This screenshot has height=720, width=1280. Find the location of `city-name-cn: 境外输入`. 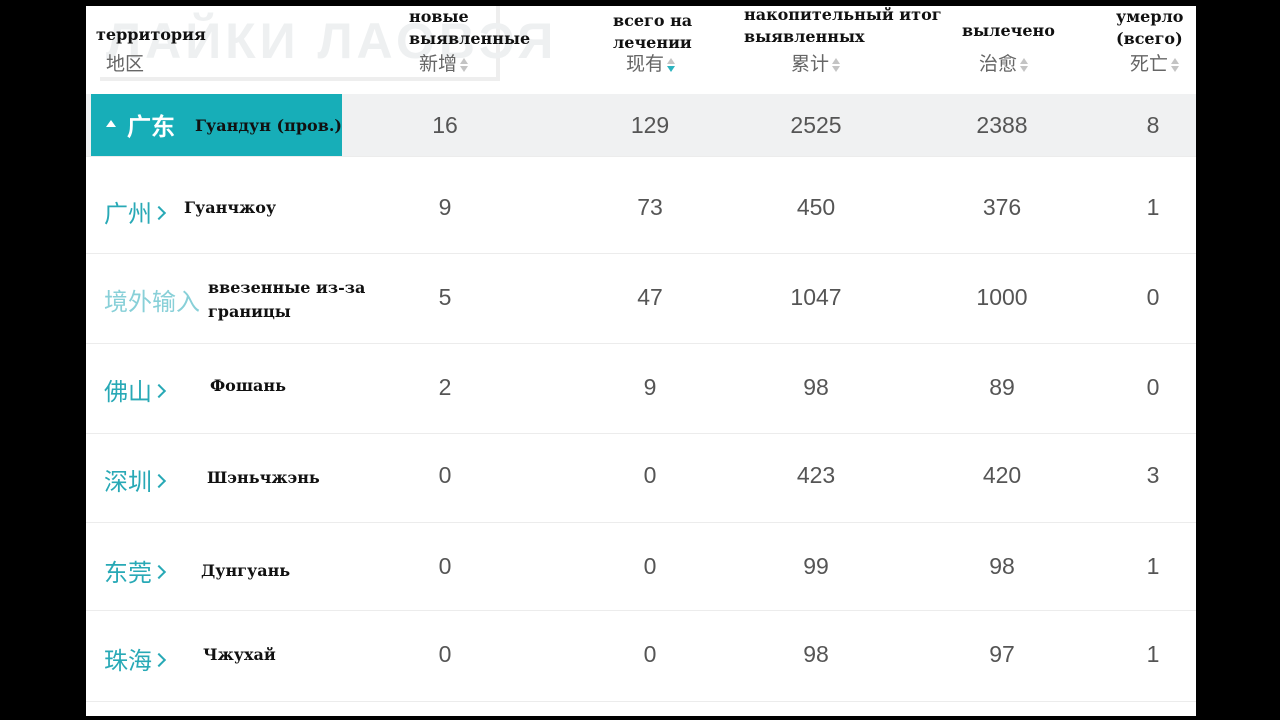

city-name-cn: 境外输入 is located at coordinates (152, 302).